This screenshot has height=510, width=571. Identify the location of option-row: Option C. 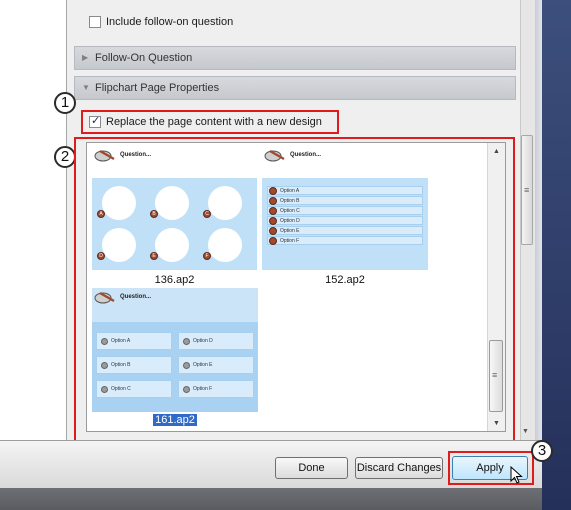
(345, 210).